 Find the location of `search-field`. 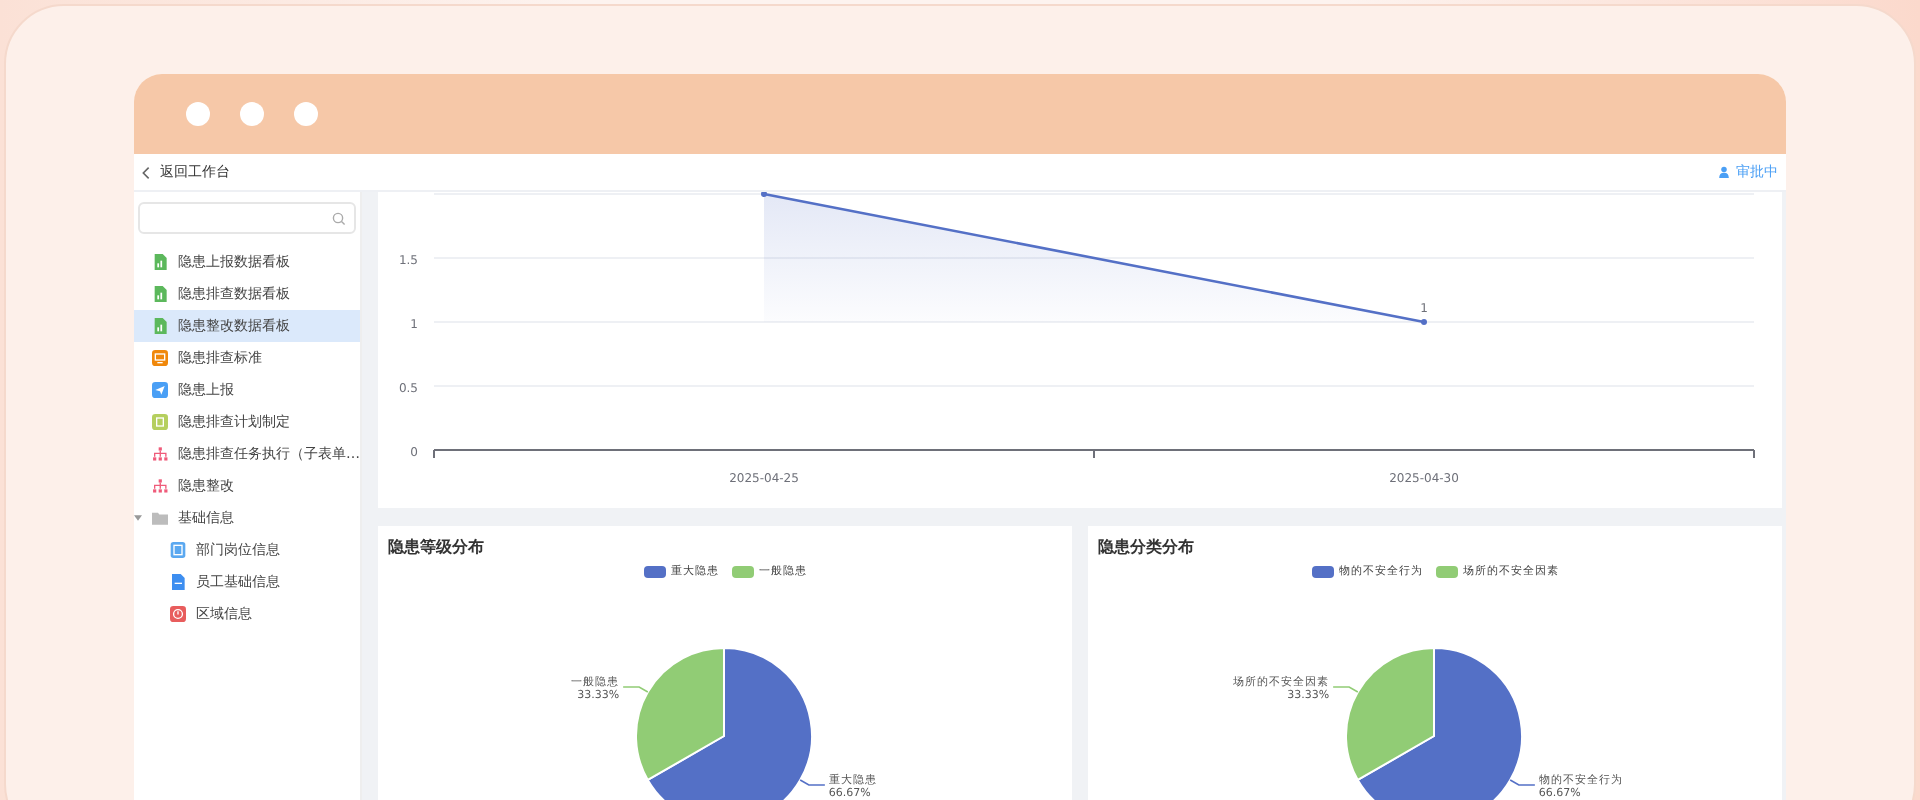

search-field is located at coordinates (247, 218).